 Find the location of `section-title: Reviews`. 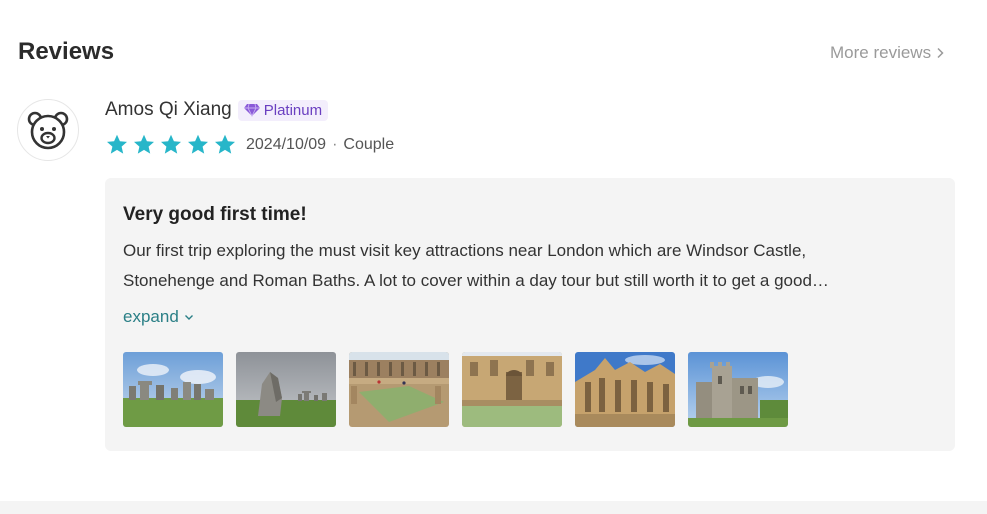

section-title: Reviews is located at coordinates (66, 51).